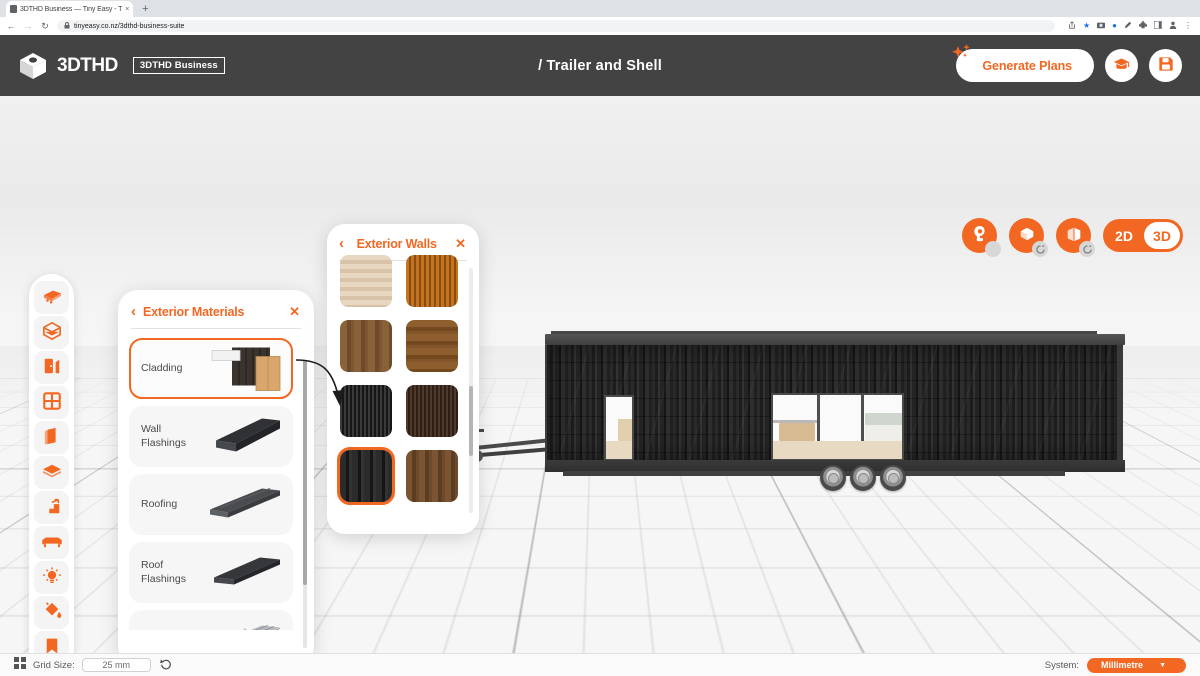  I want to click on sidebar-item-windows, so click(51, 402).